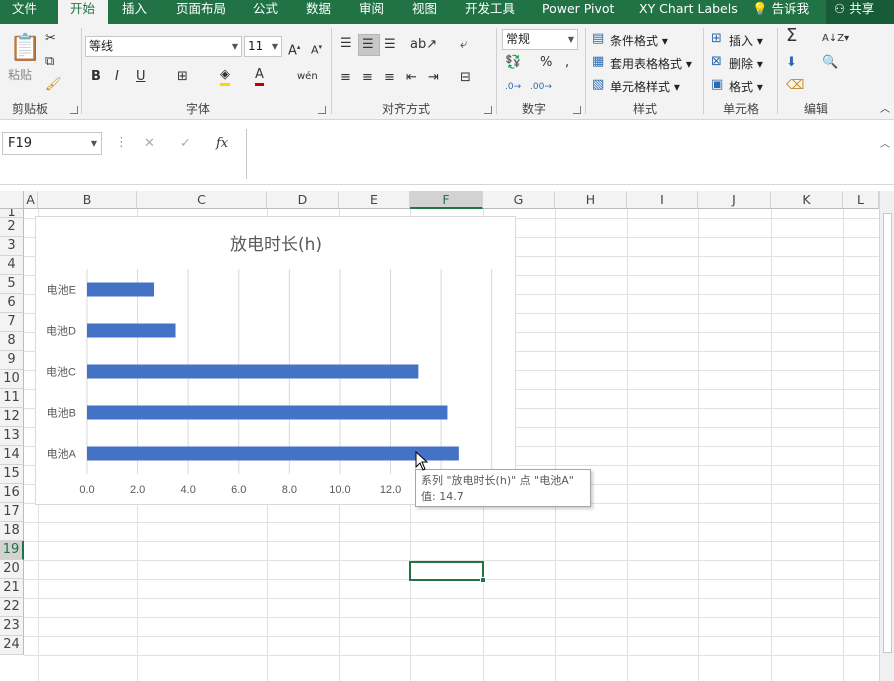  What do you see at coordinates (12, 588) in the screenshot?
I see `row-header-21: 21` at bounding box center [12, 588].